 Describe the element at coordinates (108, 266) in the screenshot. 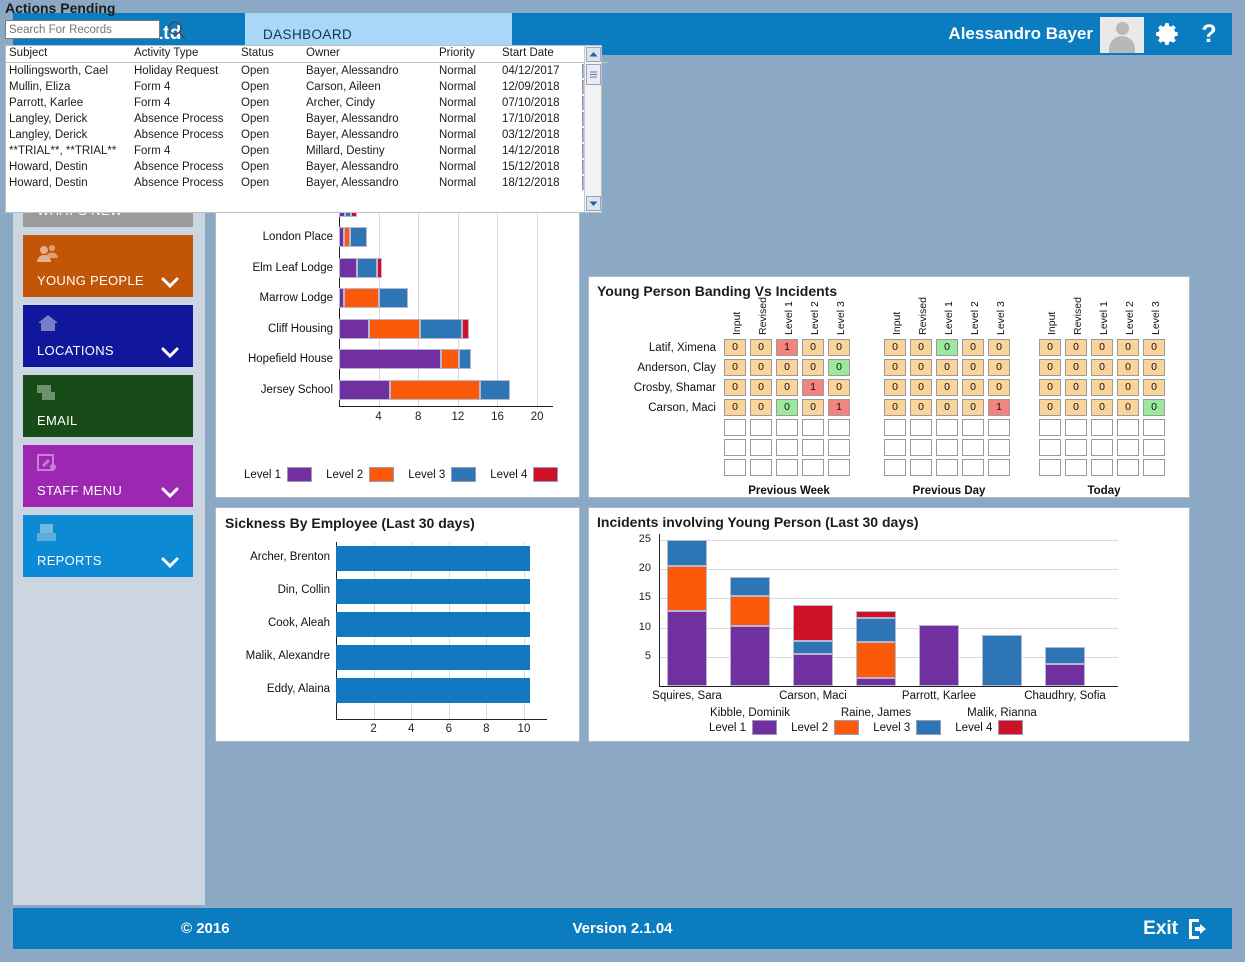

I see `sidebar-item-young-people: YOUNG PEOPLE` at that location.